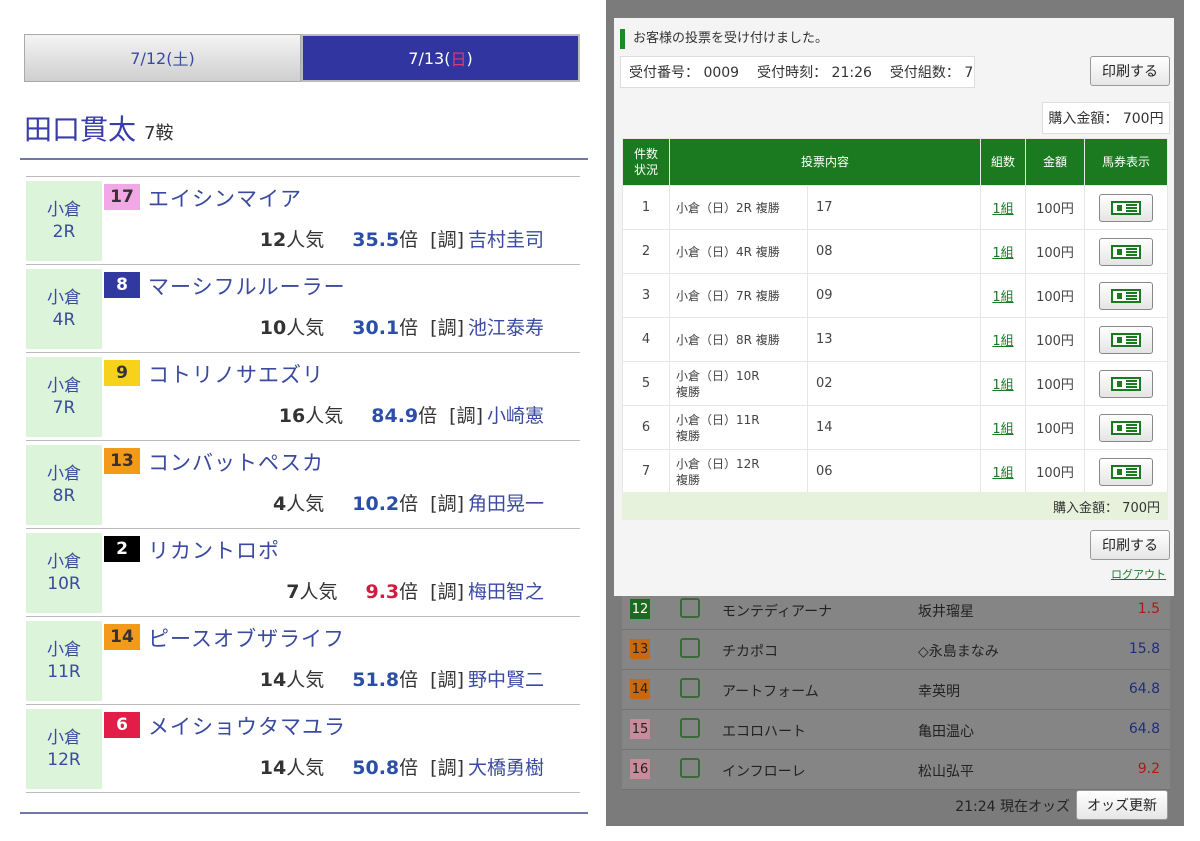 The image size is (1200, 841). Describe the element at coordinates (506, 502) in the screenshot. I see `trainer-name: 角田晃一` at that location.